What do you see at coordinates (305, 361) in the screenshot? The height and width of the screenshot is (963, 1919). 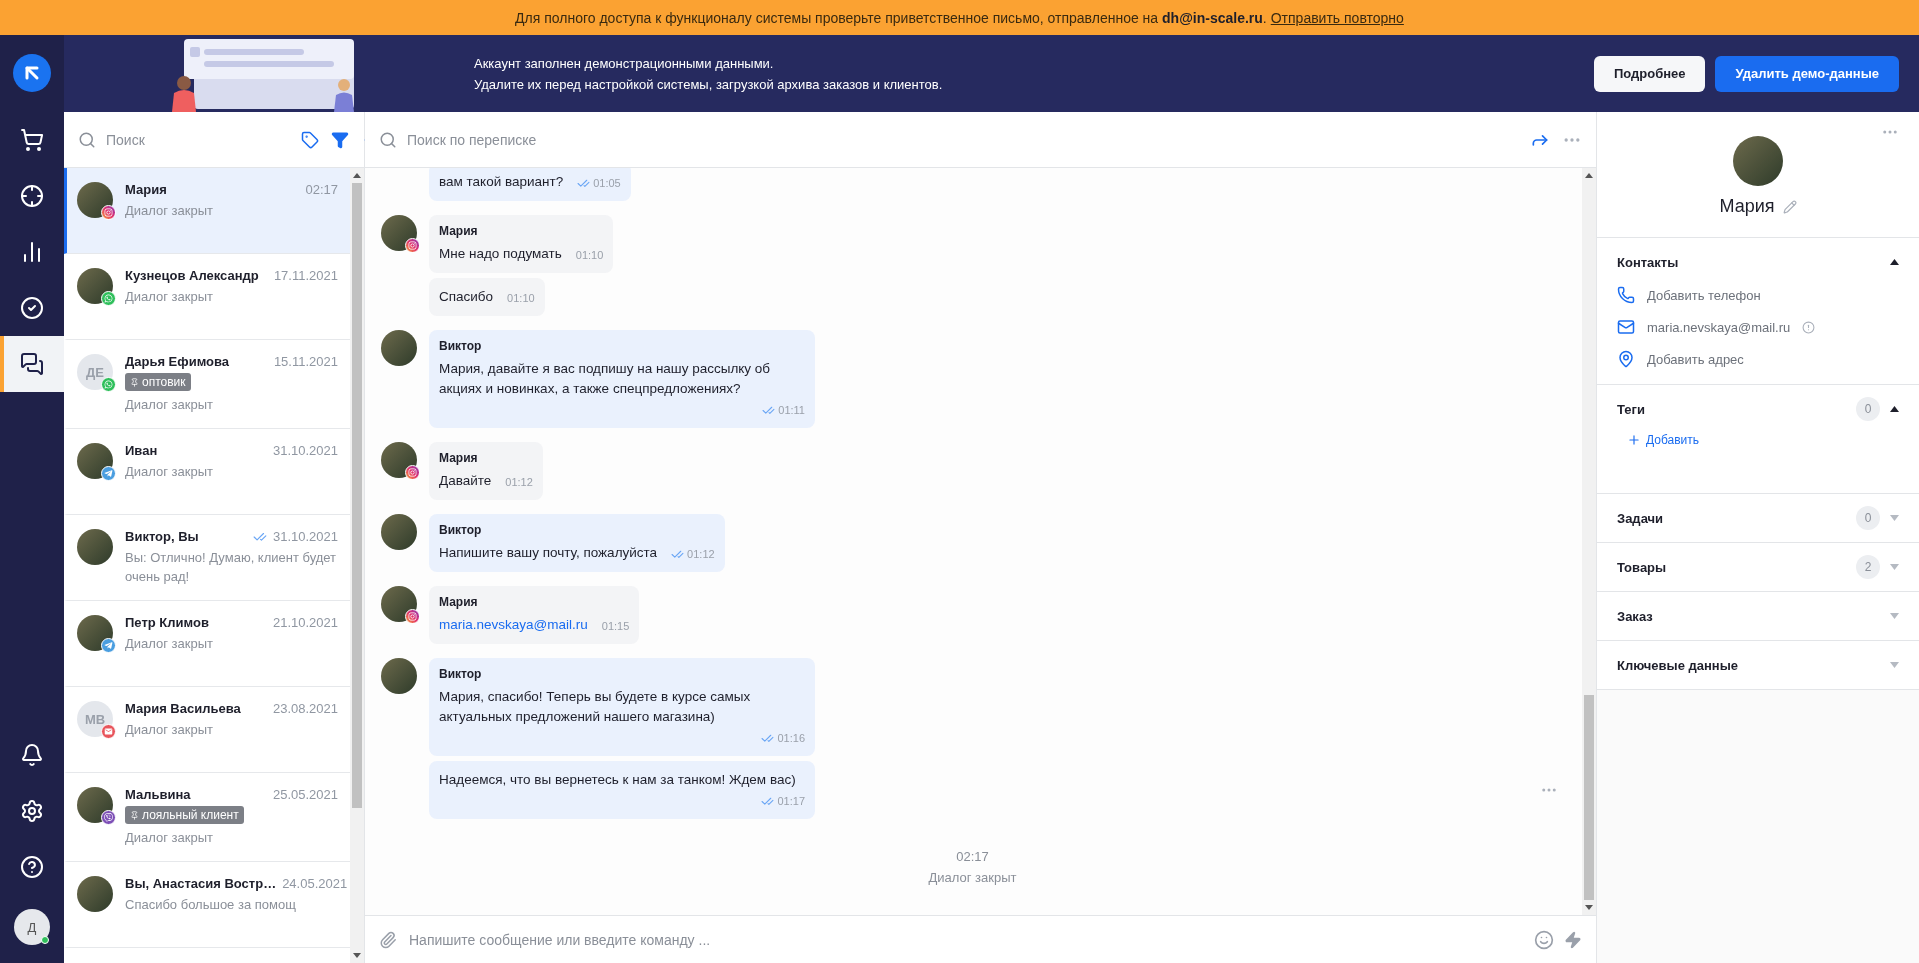 I see `conversation-date: 15.11.2021` at bounding box center [305, 361].